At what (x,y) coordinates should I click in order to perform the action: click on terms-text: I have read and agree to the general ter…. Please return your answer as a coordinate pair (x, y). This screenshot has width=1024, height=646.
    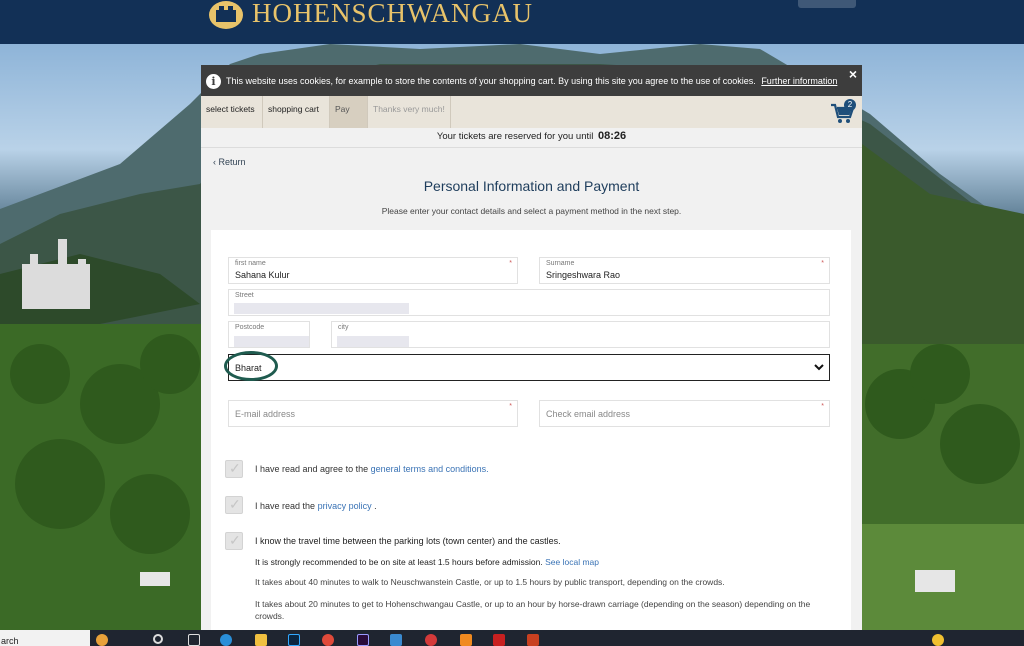
    Looking at the image, I should click on (372, 469).